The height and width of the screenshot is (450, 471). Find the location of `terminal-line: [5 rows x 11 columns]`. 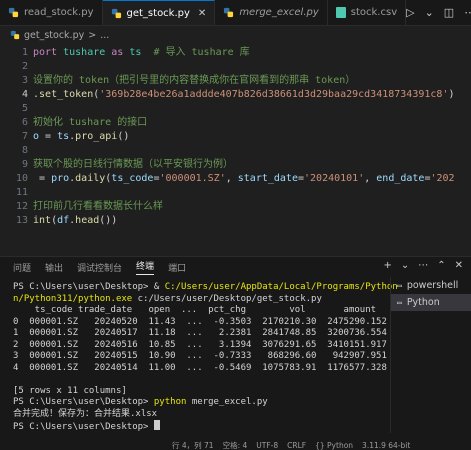

terminal-line: [5 rows x 11 columns] is located at coordinates (70, 390).